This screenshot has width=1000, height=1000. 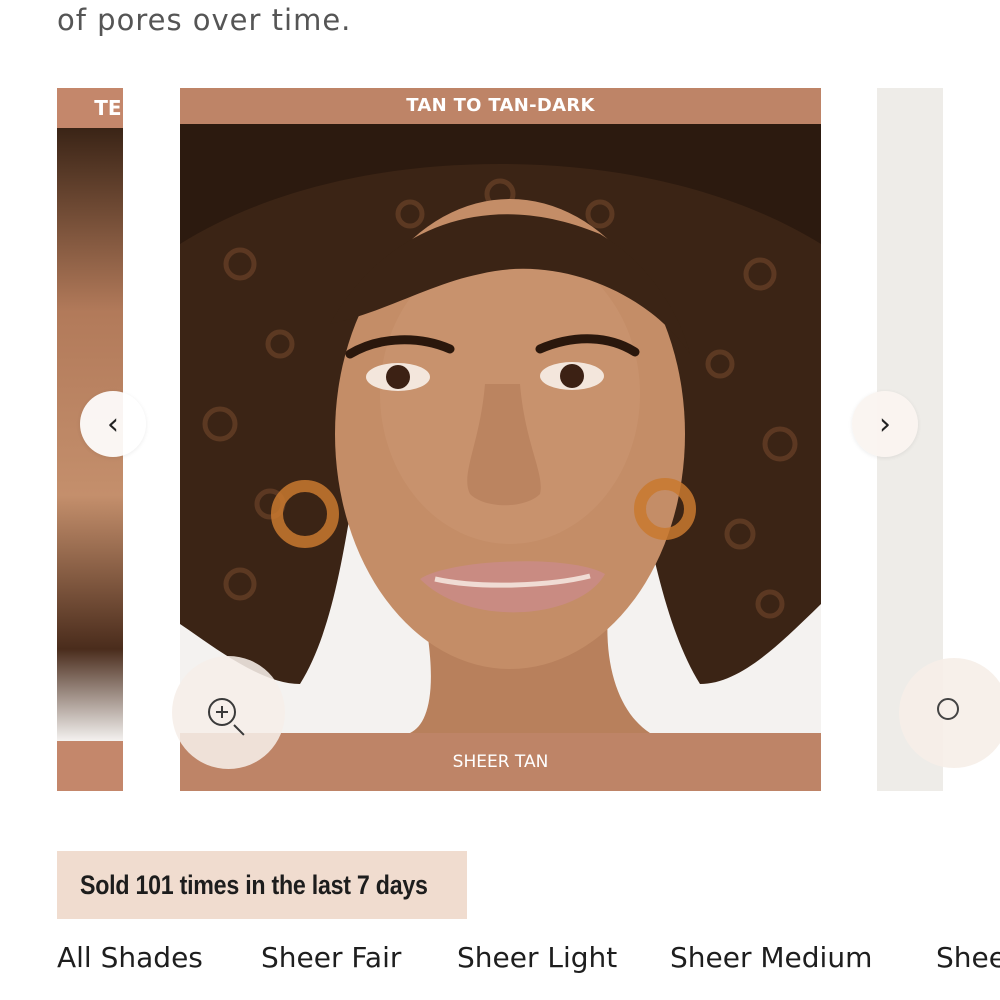 I want to click on tab-sheer-fair: Sheer Fair, so click(x=331, y=957).